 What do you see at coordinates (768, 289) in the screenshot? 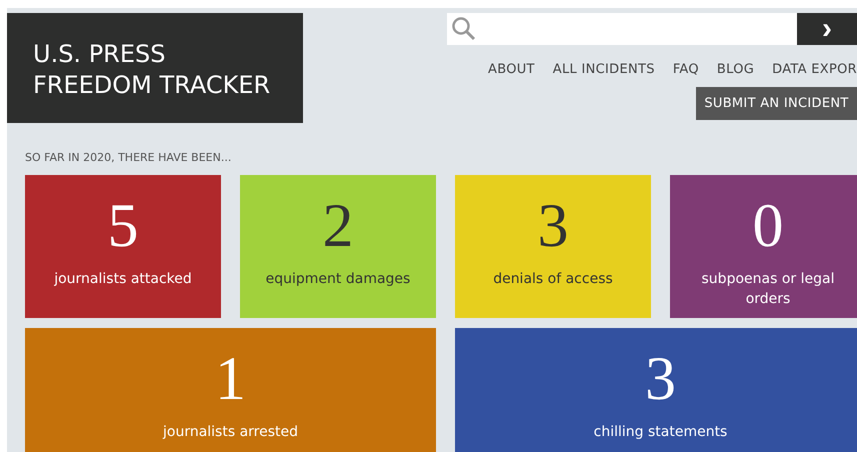
I see `stat-label: subpoenas or legal orders` at bounding box center [768, 289].